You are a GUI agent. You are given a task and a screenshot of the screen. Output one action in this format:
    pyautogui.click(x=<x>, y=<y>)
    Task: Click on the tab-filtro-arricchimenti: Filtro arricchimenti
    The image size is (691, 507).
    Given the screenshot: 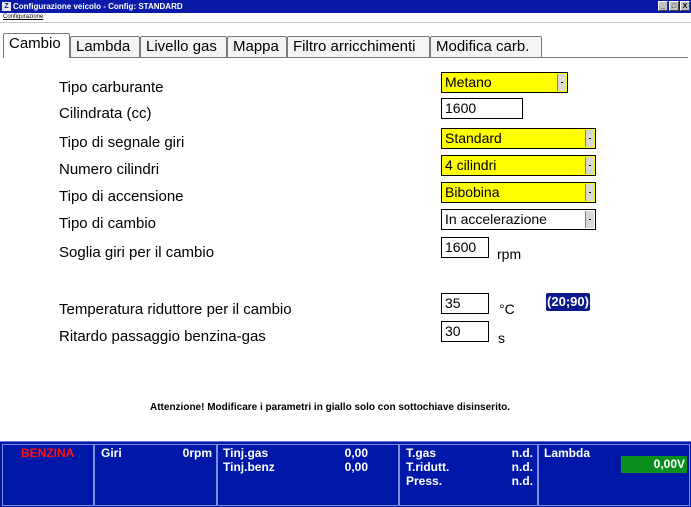 What is the action you would take?
    pyautogui.click(x=358, y=46)
    